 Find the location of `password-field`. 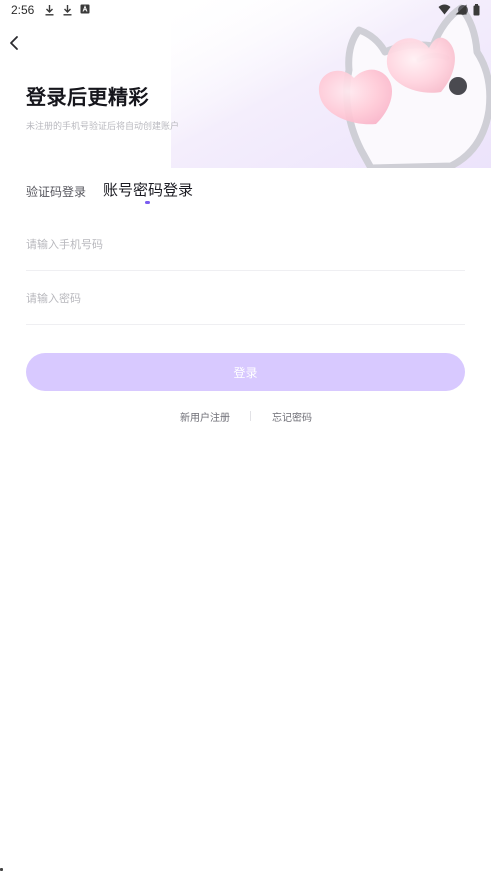

password-field is located at coordinates (245, 298).